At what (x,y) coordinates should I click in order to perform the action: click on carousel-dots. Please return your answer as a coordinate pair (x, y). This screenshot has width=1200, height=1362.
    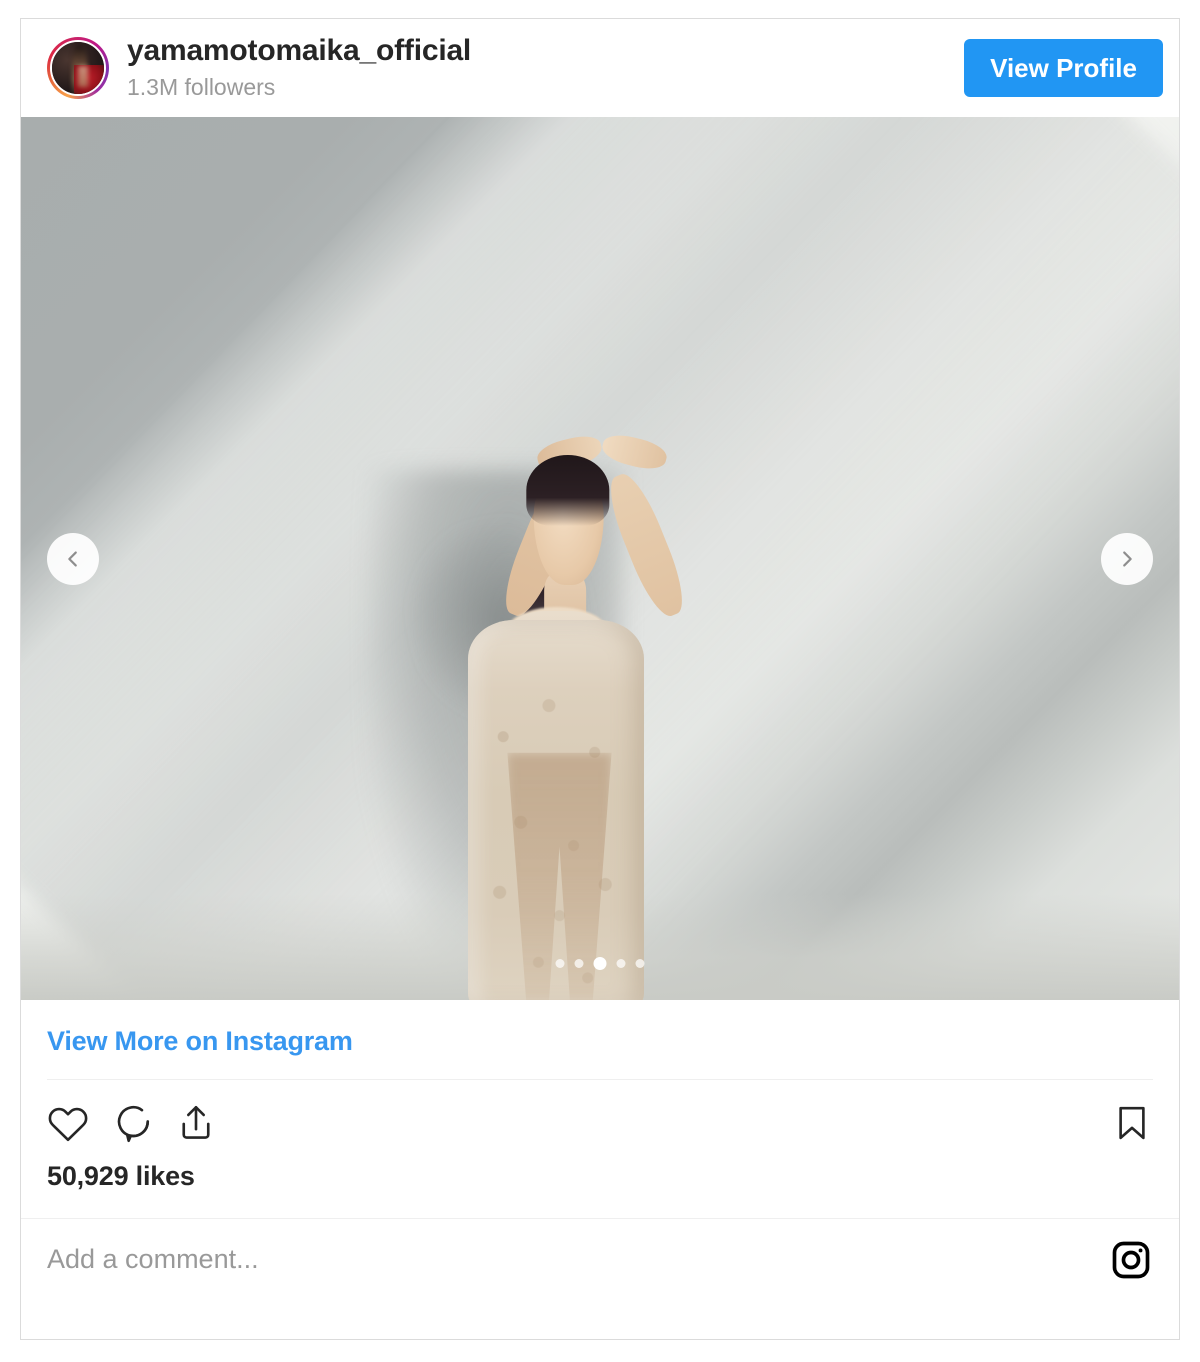
    Looking at the image, I should click on (600, 963).